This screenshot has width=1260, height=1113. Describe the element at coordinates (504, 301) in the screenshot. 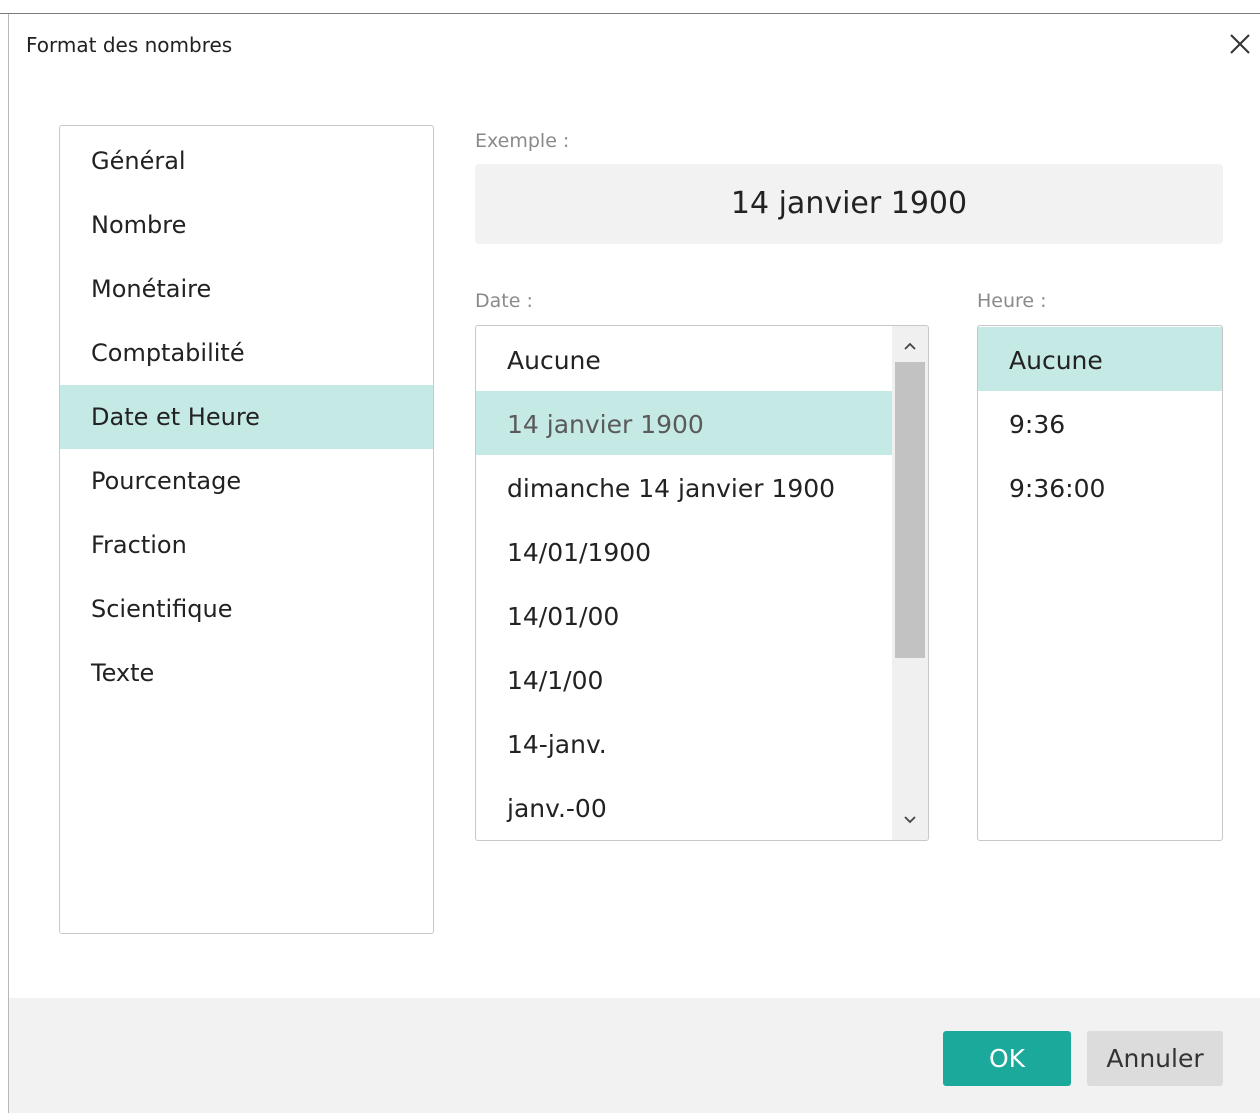

I see `date-label: Date :` at that location.